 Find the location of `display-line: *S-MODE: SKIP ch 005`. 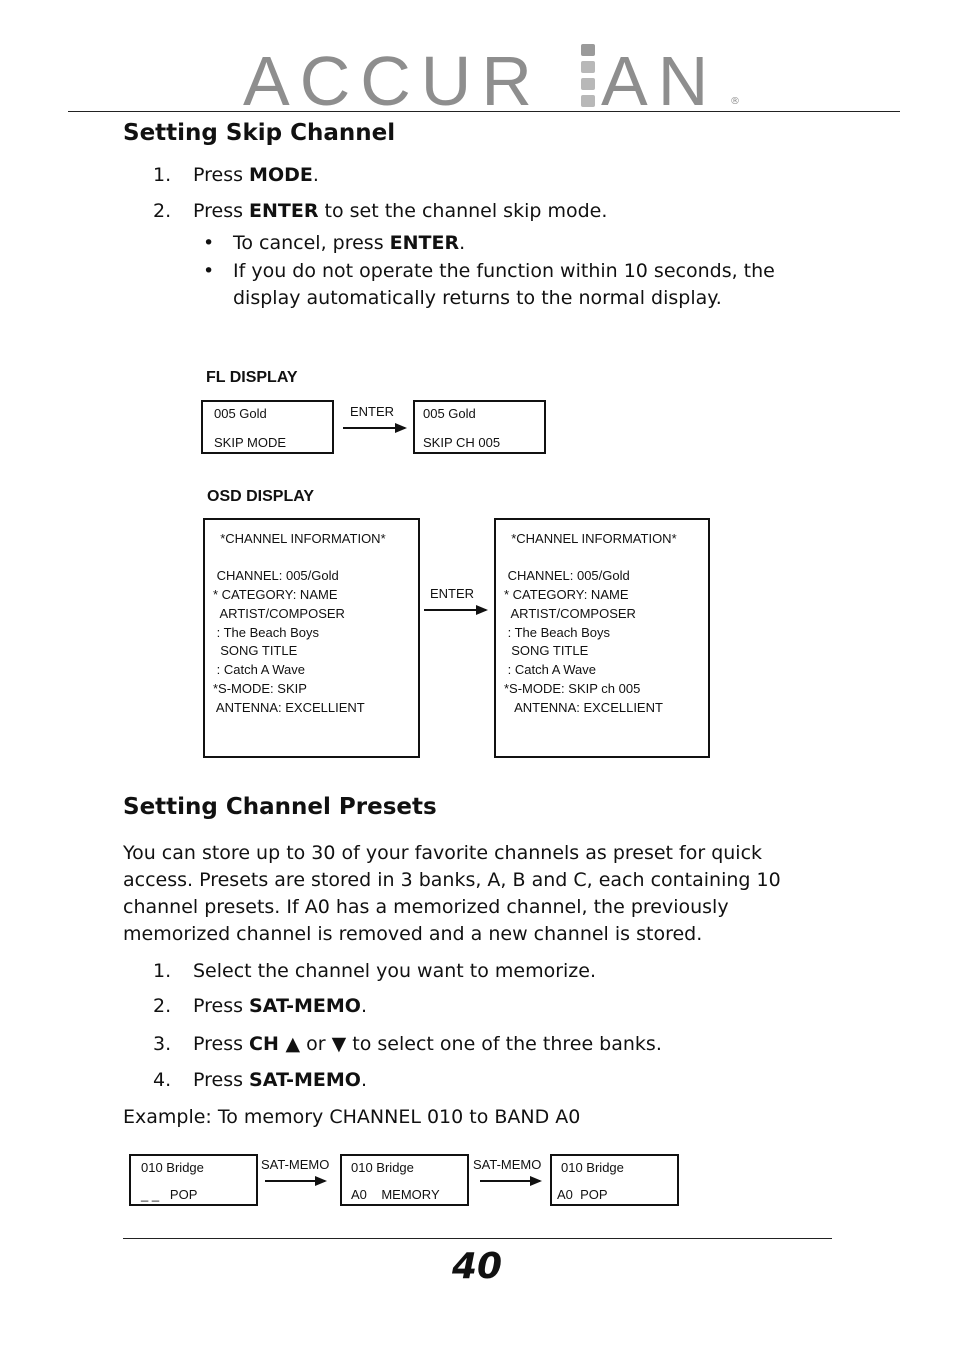

display-line: *S-MODE: SKIP ch 005 is located at coordinates (572, 688).